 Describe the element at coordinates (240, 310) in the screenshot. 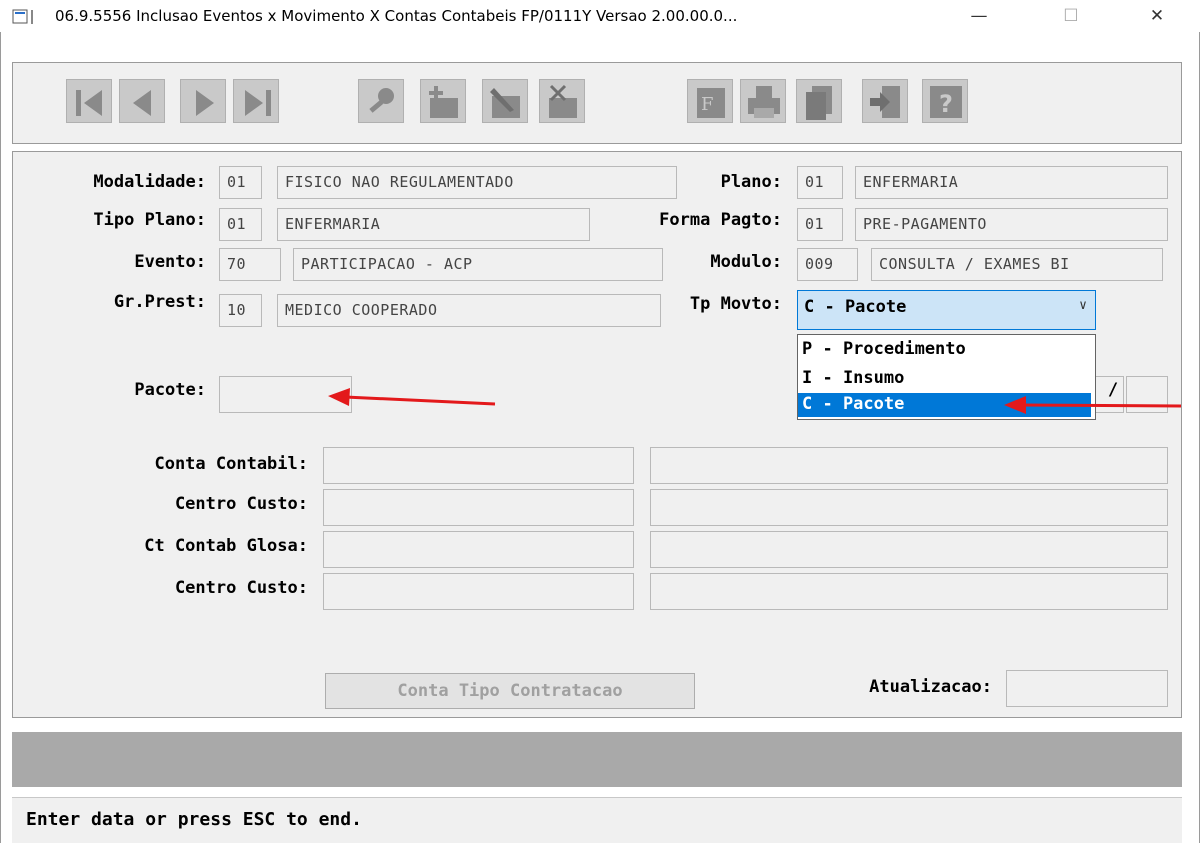

I see `gr-prest-code-field: 10` at that location.